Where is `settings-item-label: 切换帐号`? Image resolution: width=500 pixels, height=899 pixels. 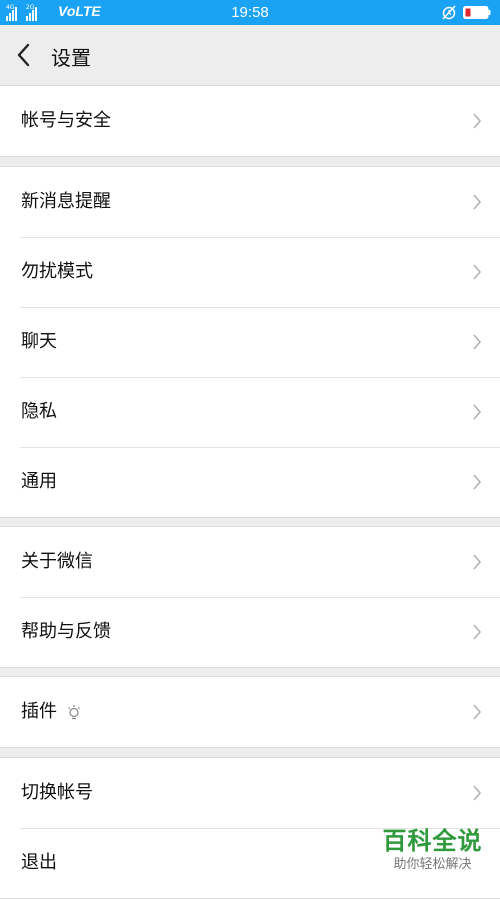 settings-item-label: 切换帐号 is located at coordinates (57, 792).